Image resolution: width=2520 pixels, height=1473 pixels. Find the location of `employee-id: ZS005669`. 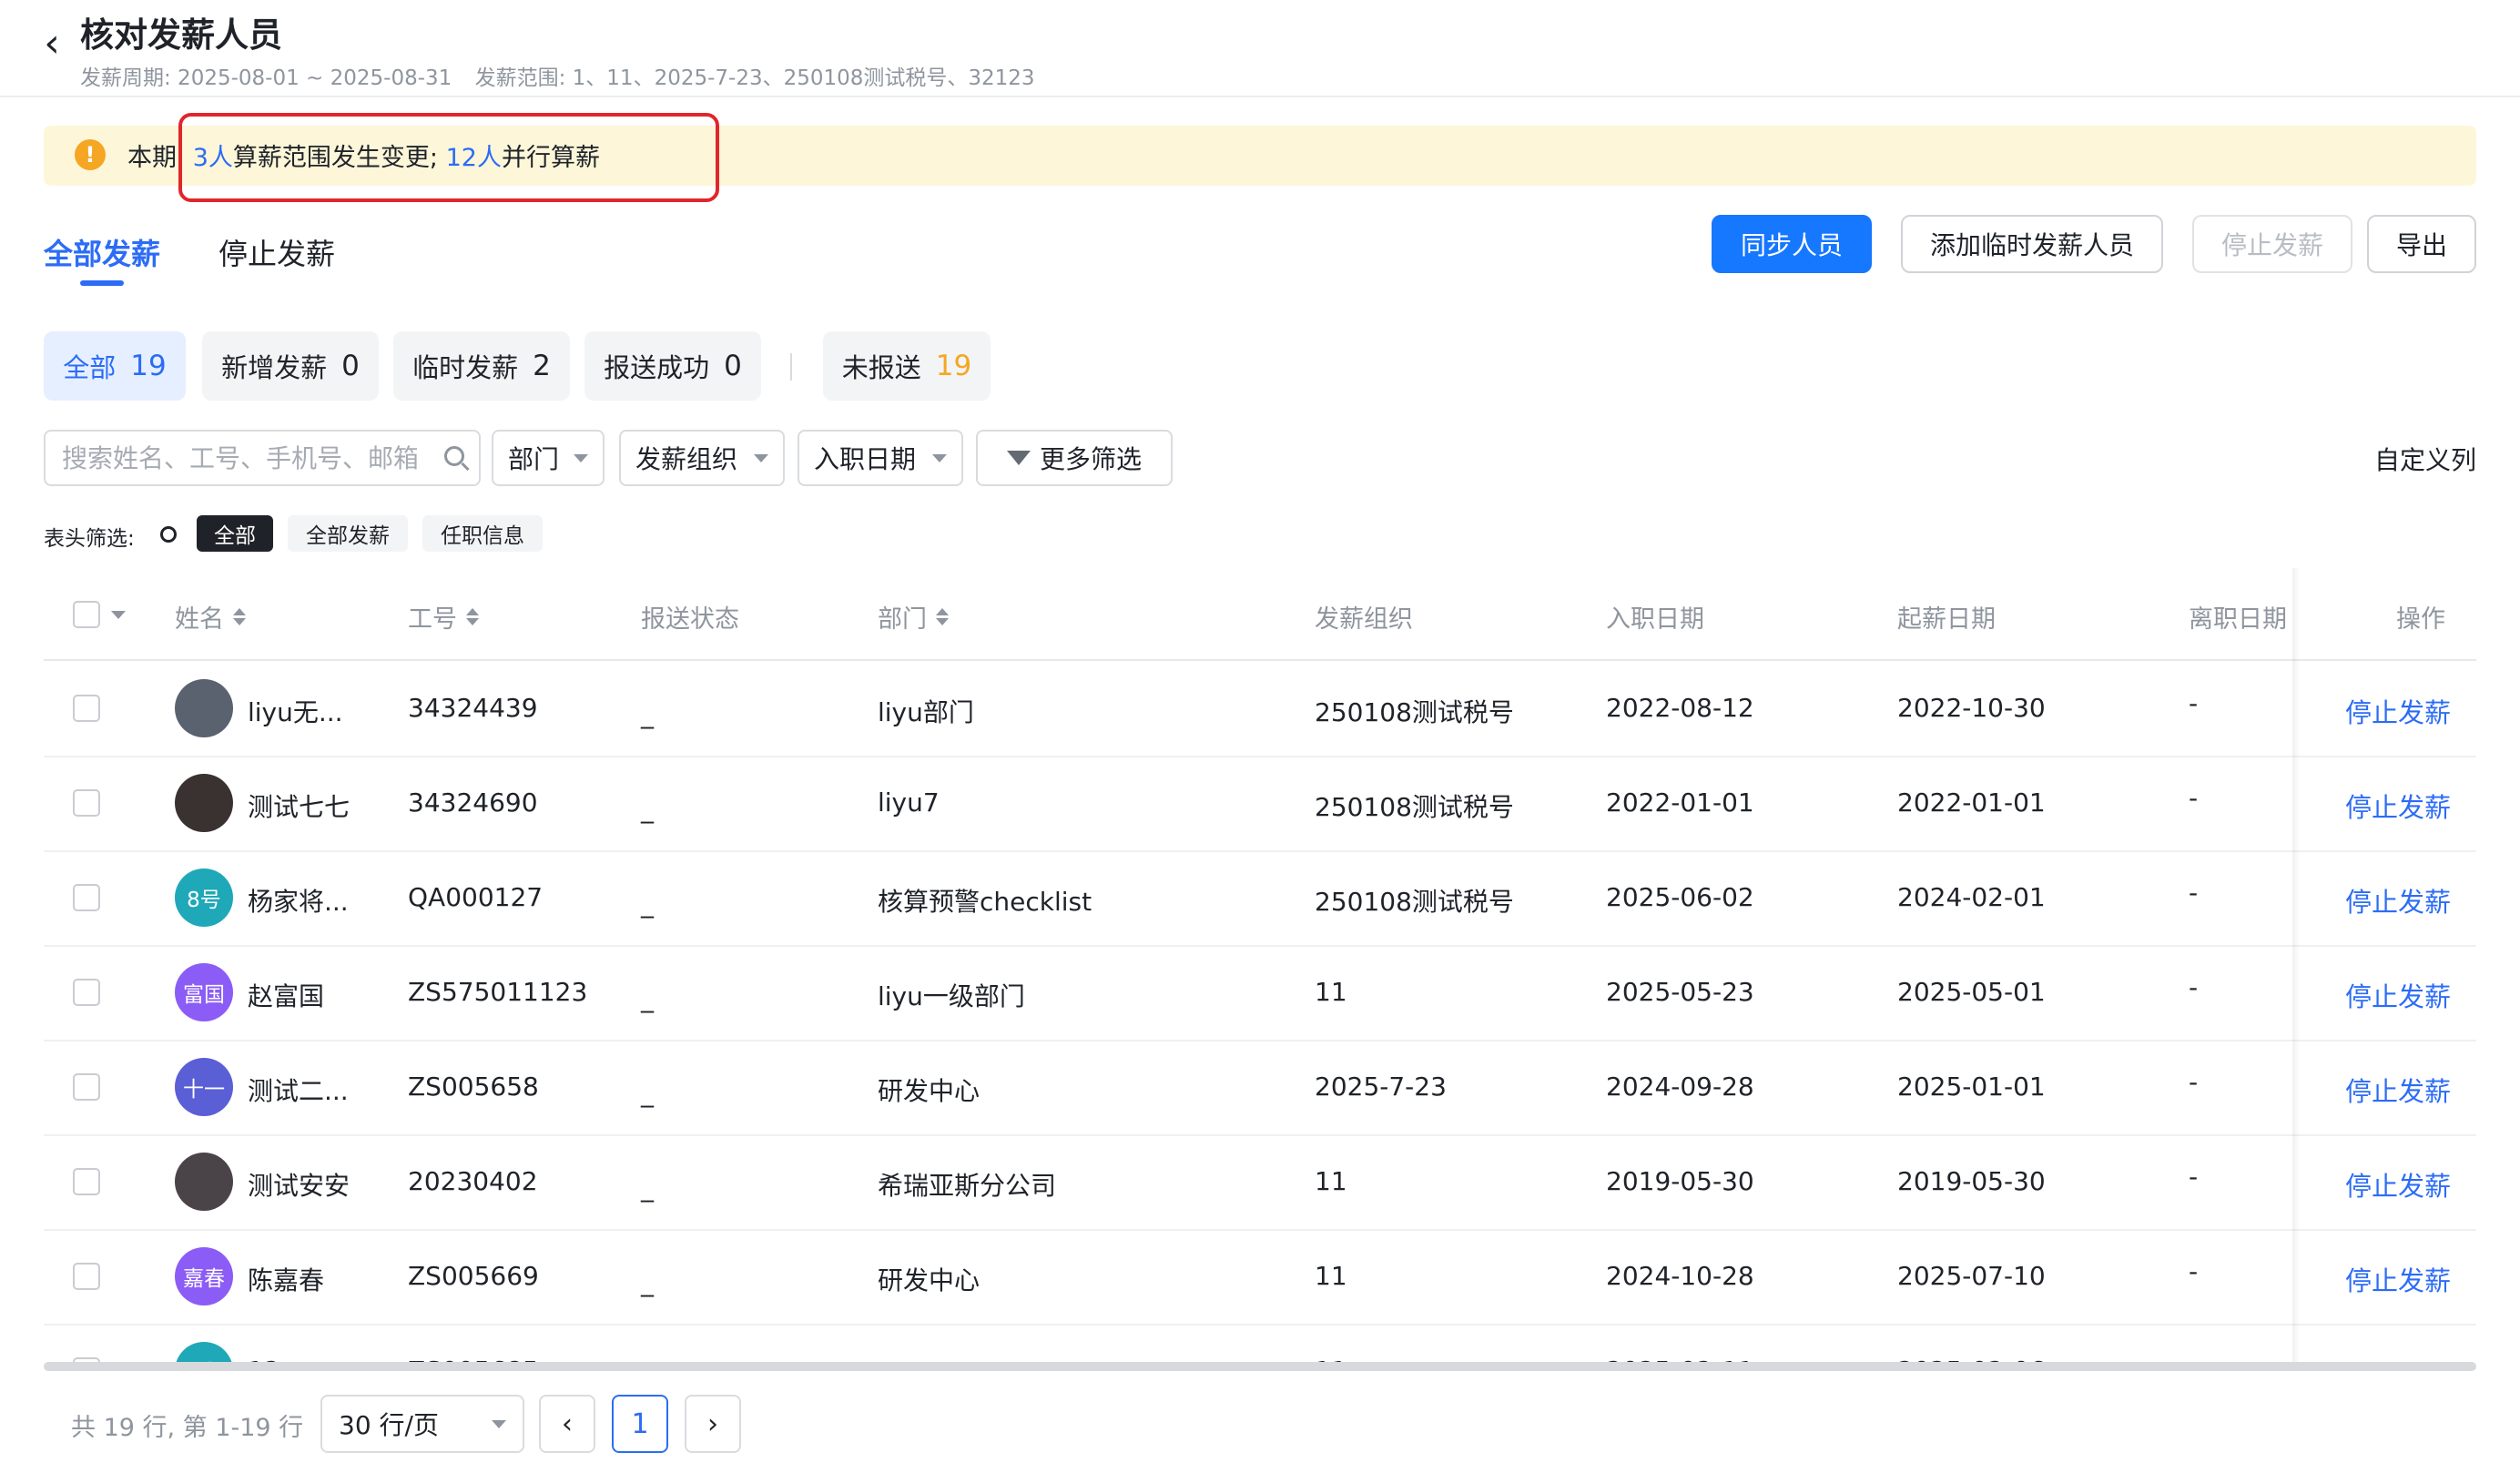

employee-id: ZS005669 is located at coordinates (473, 1276).